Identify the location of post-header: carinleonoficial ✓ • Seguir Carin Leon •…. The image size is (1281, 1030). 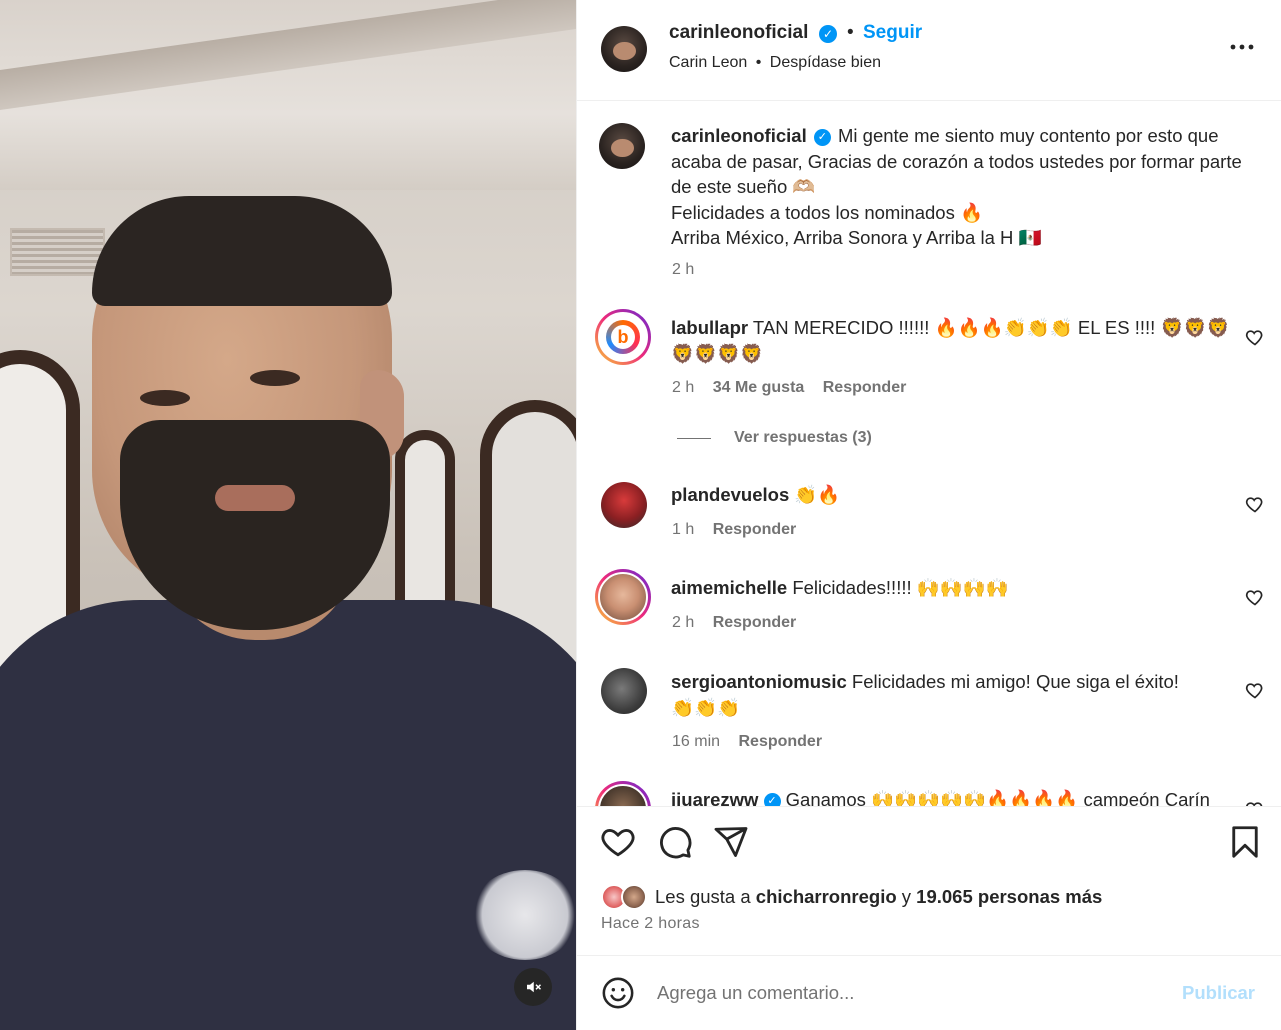
(929, 50).